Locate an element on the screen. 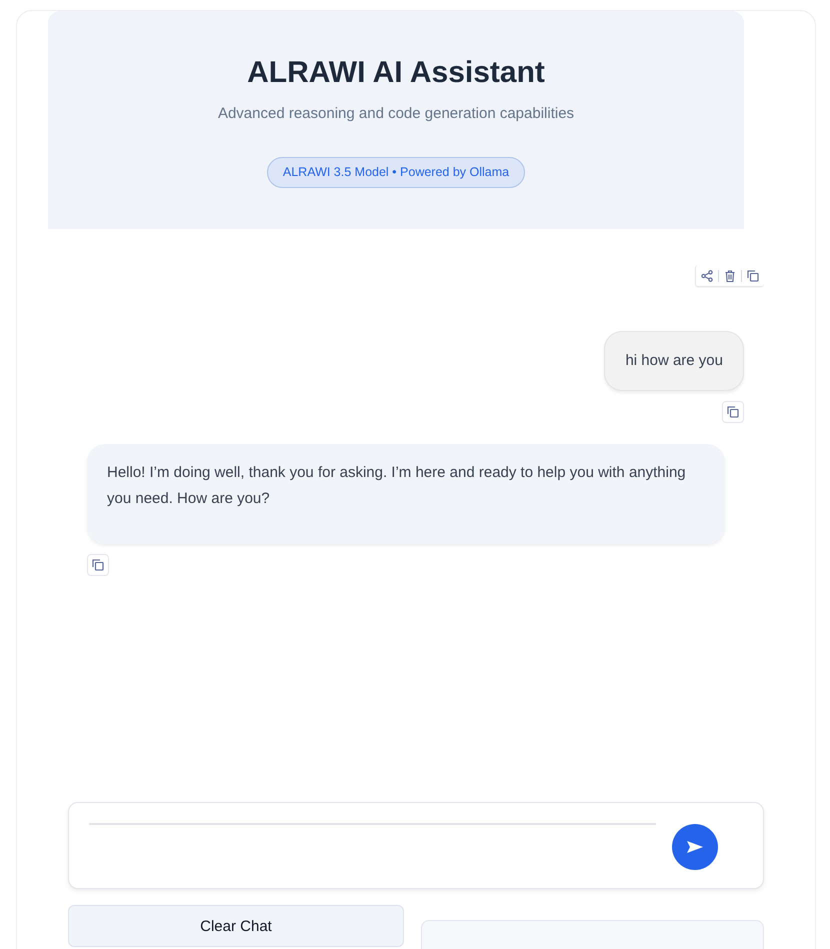  clear-chat-button: Clear Chat is located at coordinates (236, 926).